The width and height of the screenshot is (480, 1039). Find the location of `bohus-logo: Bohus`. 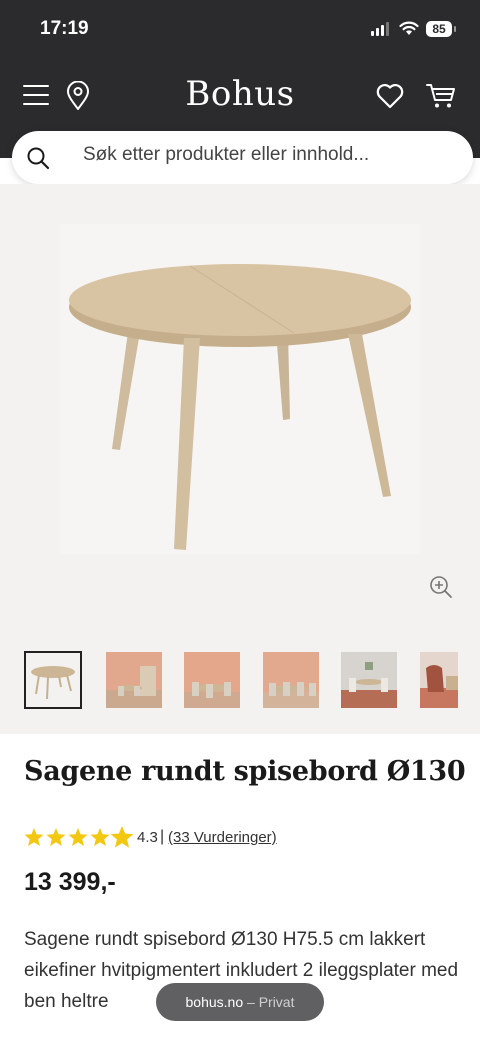

bohus-logo: Bohus is located at coordinates (240, 94).